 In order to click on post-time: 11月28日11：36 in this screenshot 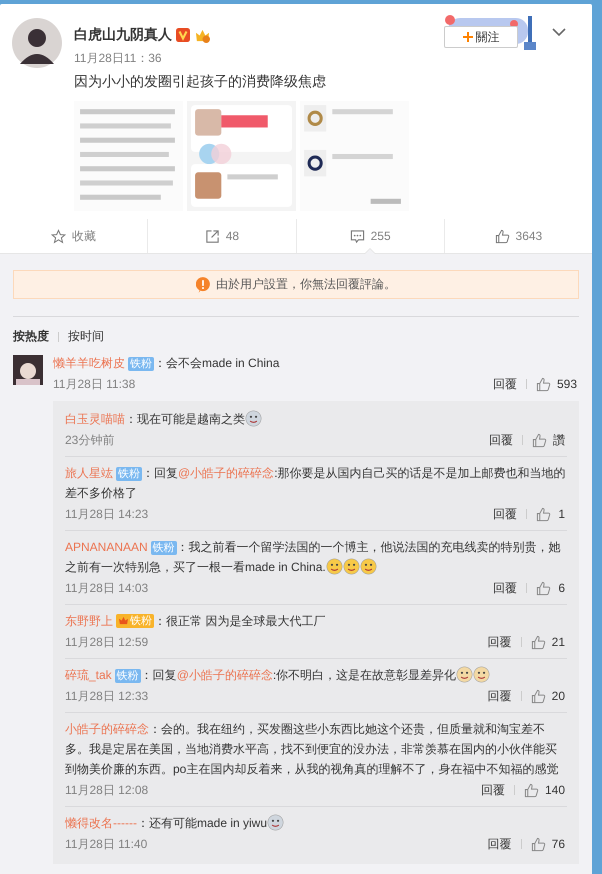, I will do `click(327, 58)`.